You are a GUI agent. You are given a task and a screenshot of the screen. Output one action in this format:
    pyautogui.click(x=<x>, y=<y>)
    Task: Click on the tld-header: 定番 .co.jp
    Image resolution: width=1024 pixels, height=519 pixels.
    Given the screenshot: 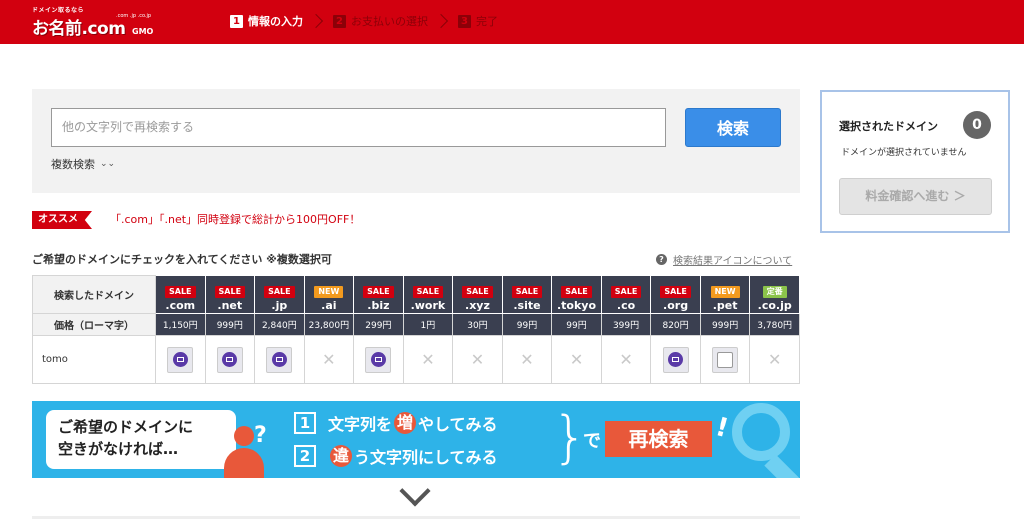 What is the action you would take?
    pyautogui.click(x=774, y=294)
    